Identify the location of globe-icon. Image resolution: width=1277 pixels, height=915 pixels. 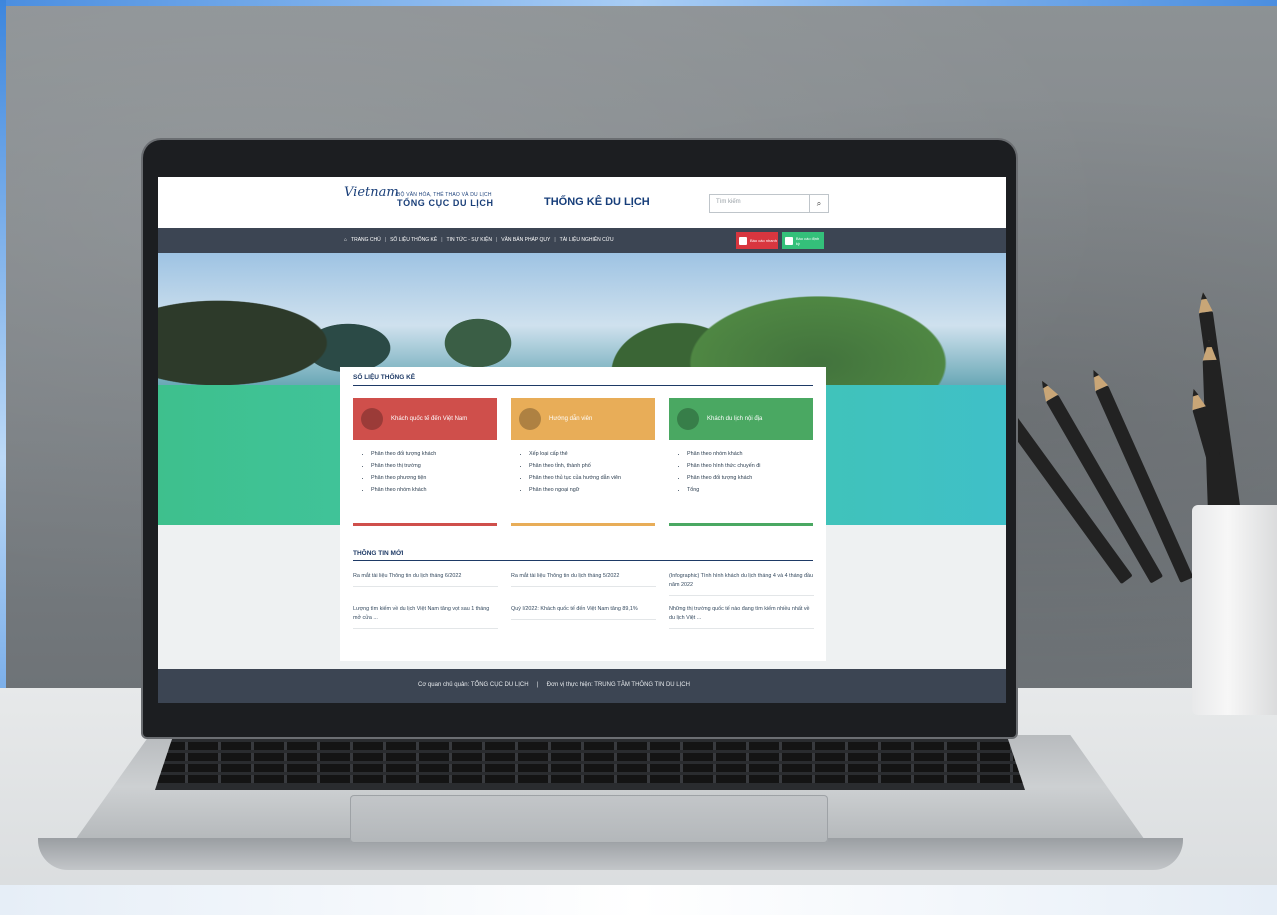
(372, 419).